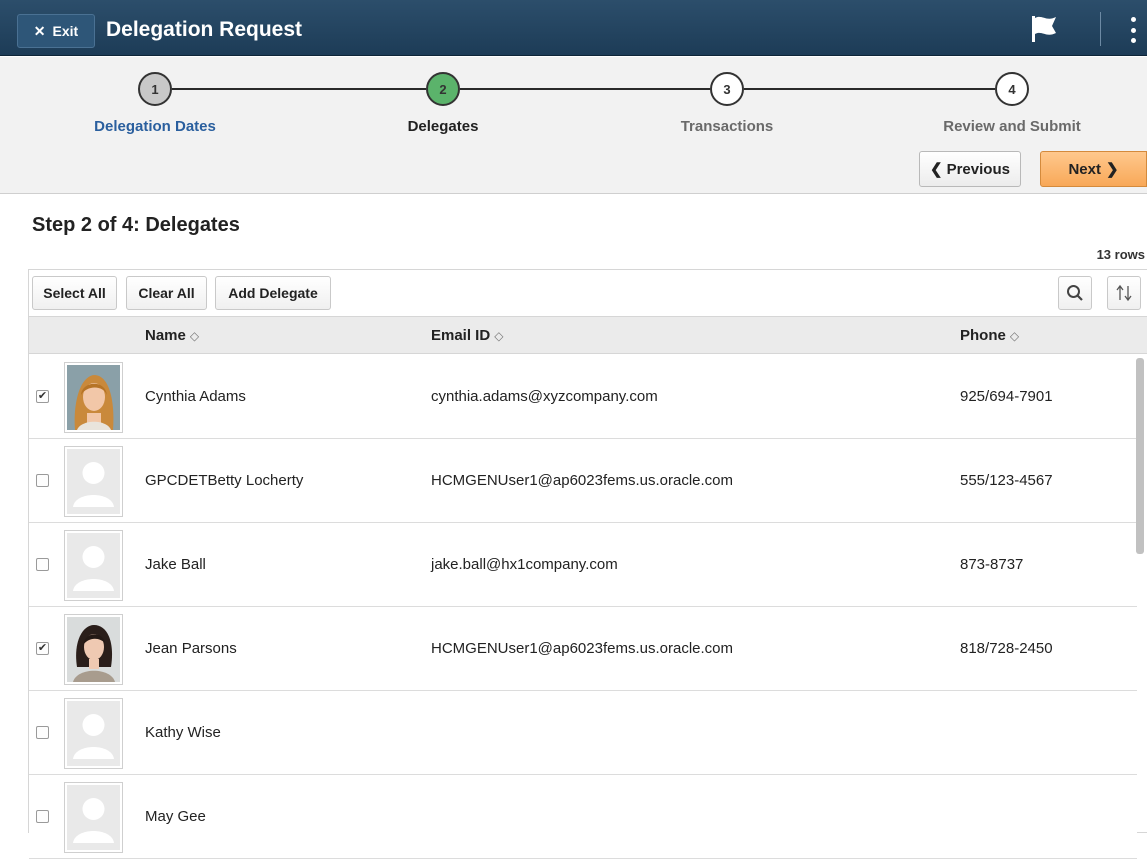 Image resolution: width=1147 pixels, height=859 pixels. I want to click on step-2-label: Delegates, so click(443, 126).